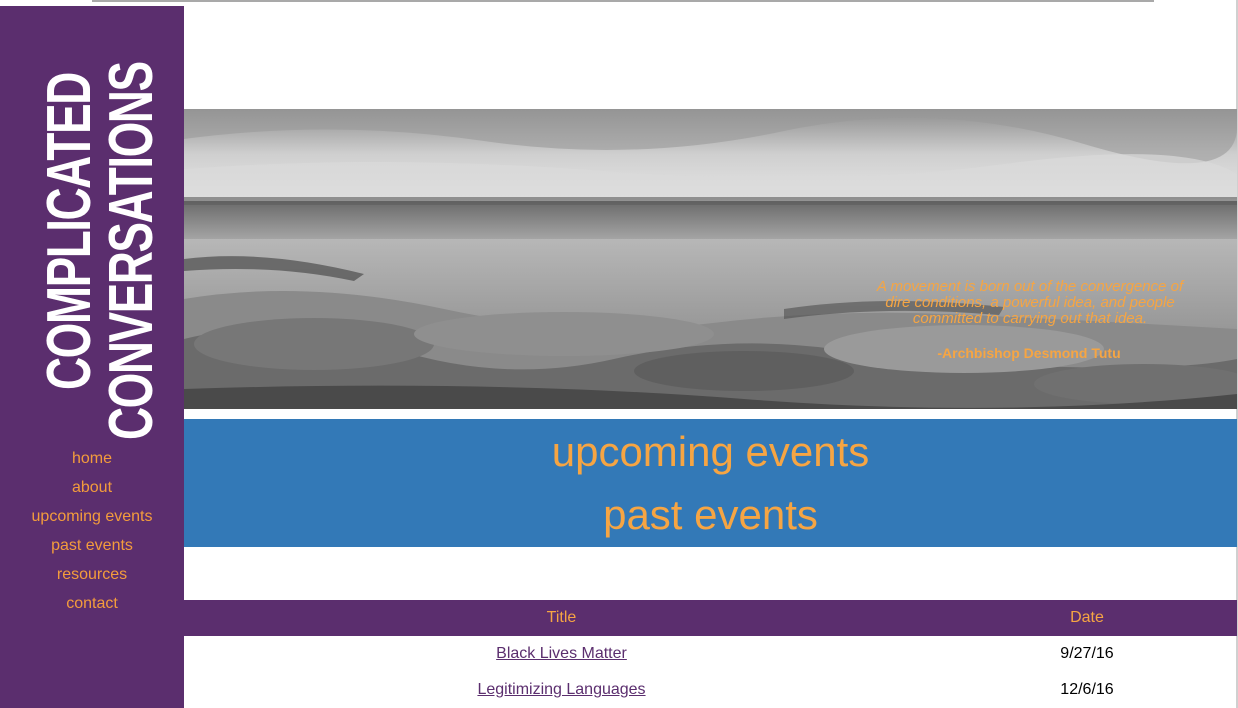 The image size is (1238, 708). I want to click on event-date-cell: 12/6/16, so click(1087, 689).